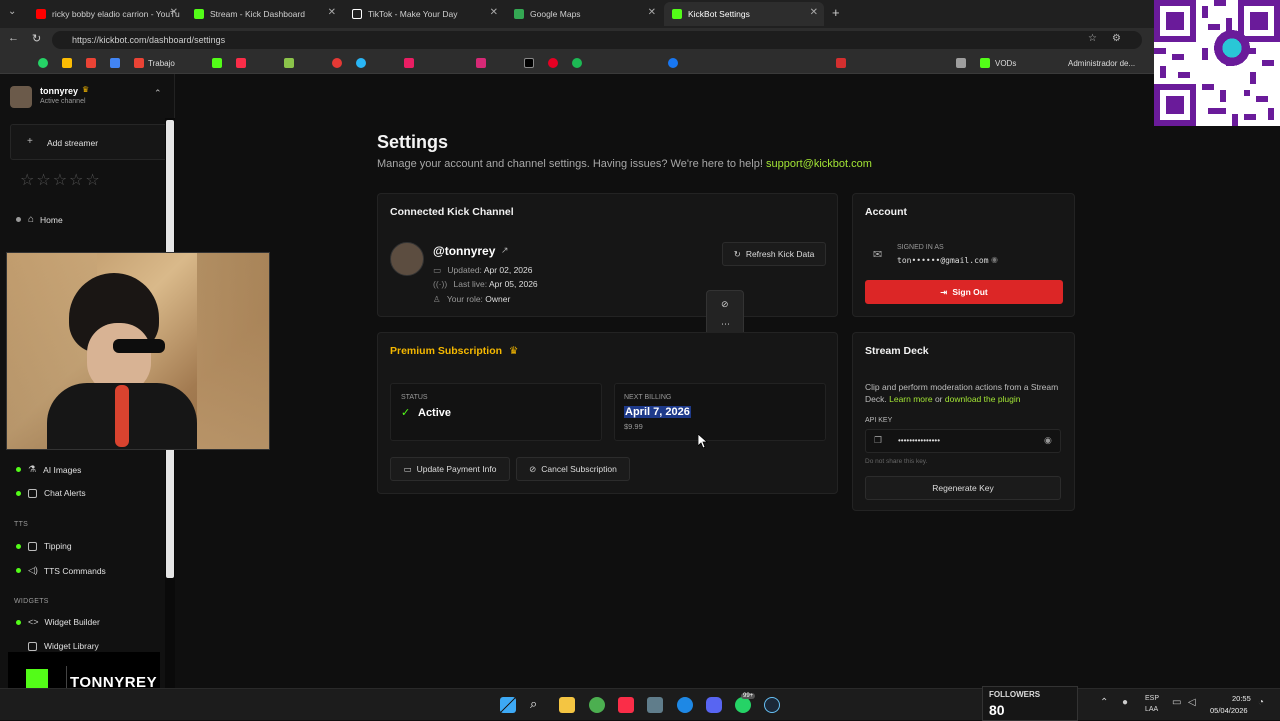 This screenshot has height=721, width=1280. I want to click on cancel-subscription-button: ⊘ Cancel Subscription, so click(573, 469).